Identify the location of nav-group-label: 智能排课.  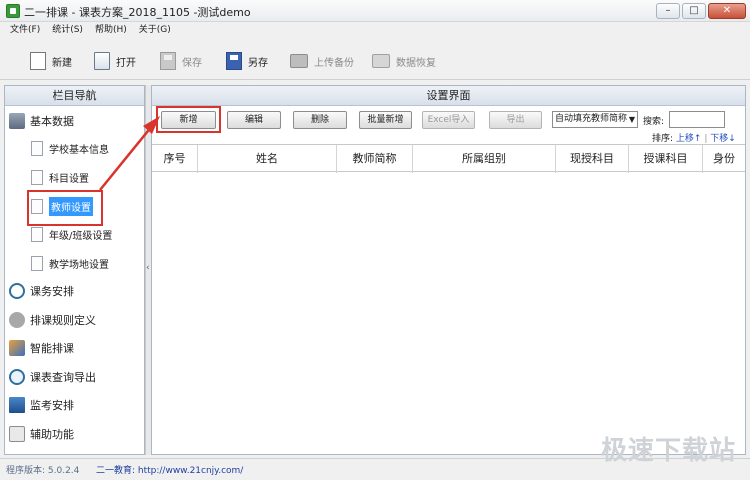
(52, 348).